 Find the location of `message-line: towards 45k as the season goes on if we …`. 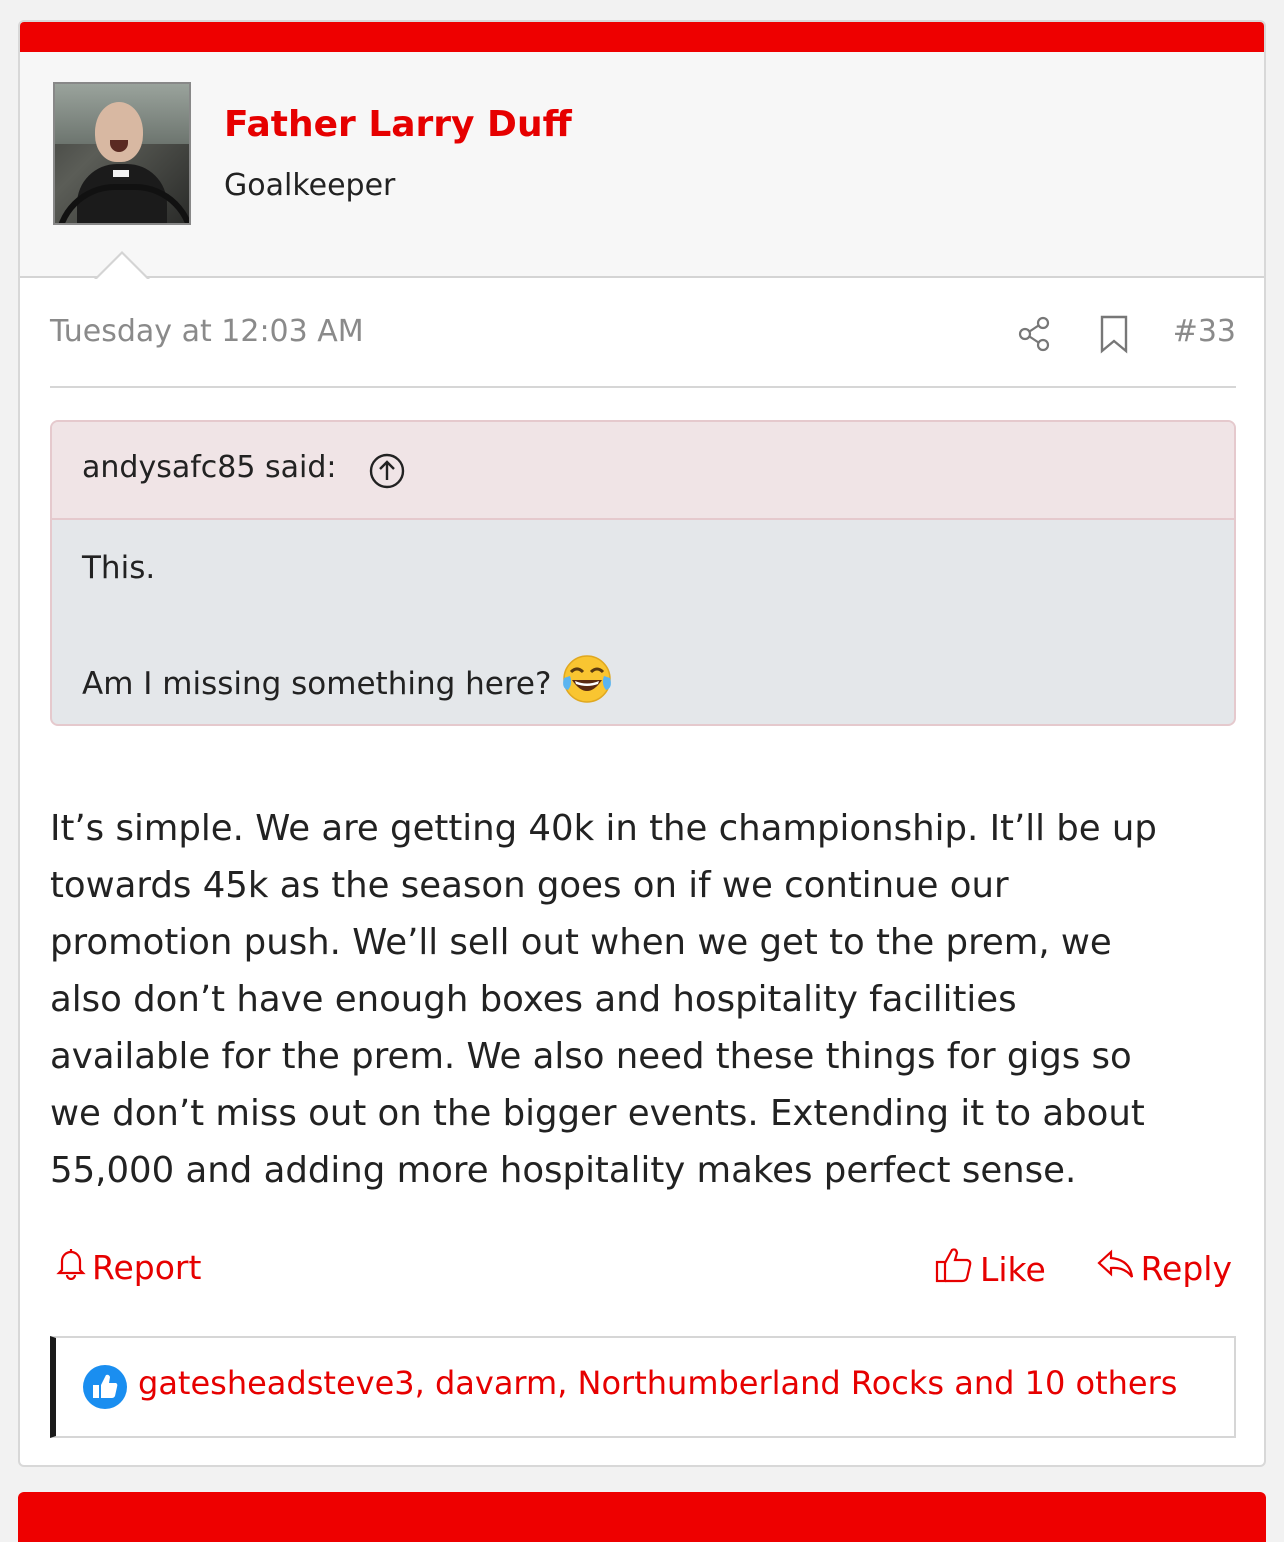

message-line: towards 45k as the season goes on if we … is located at coordinates (529, 885).